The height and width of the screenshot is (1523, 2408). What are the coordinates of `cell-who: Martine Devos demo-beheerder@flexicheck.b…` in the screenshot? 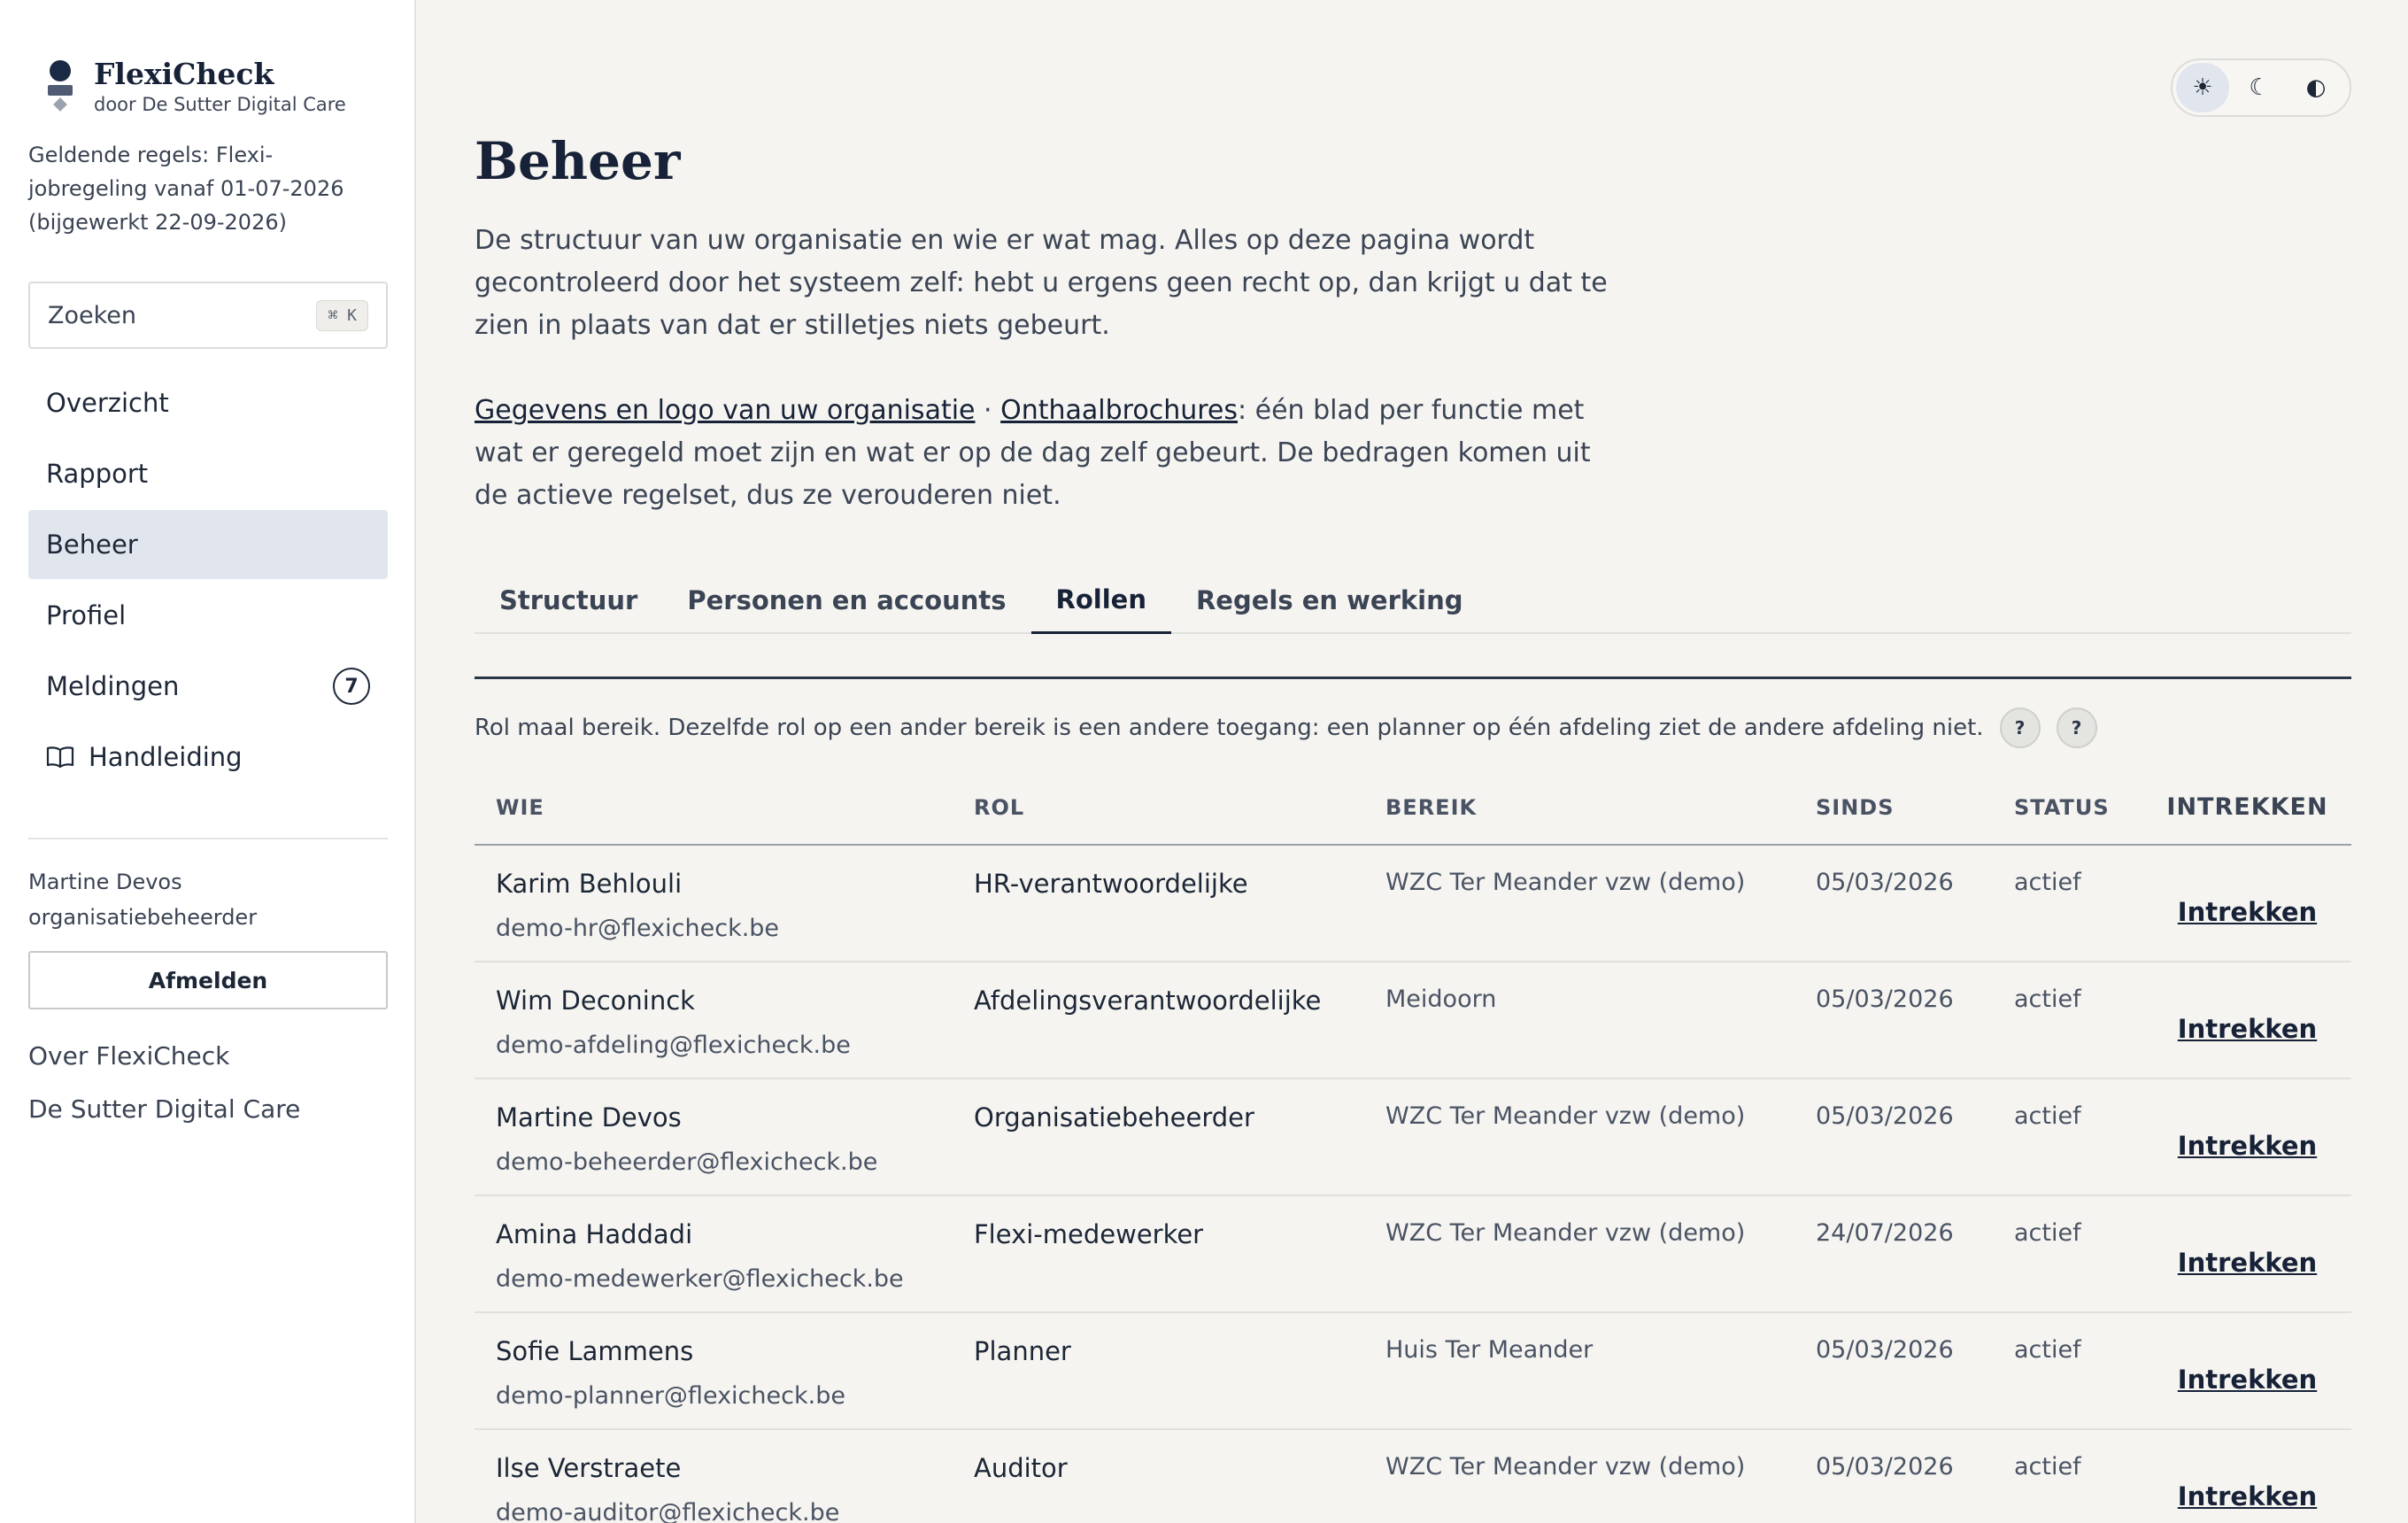 It's located at (714, 1137).